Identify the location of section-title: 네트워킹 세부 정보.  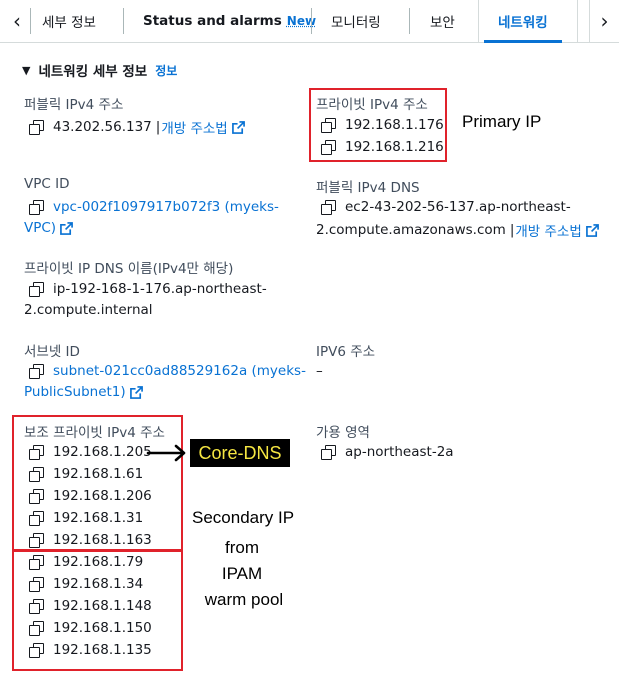
(93, 72).